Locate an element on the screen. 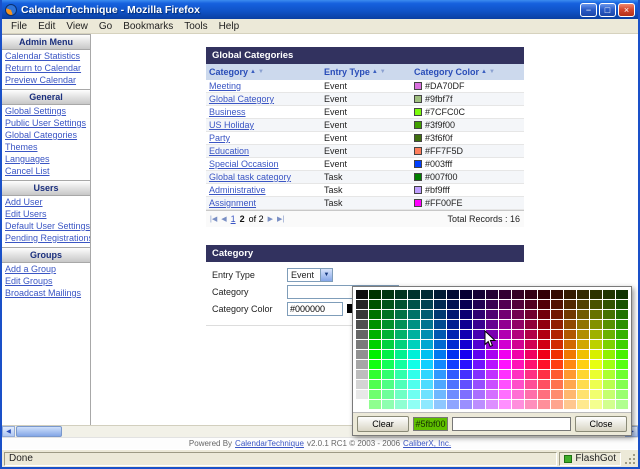 Image resolution: width=640 pixels, height=469 pixels. category-link: Administrative is located at coordinates (237, 190).